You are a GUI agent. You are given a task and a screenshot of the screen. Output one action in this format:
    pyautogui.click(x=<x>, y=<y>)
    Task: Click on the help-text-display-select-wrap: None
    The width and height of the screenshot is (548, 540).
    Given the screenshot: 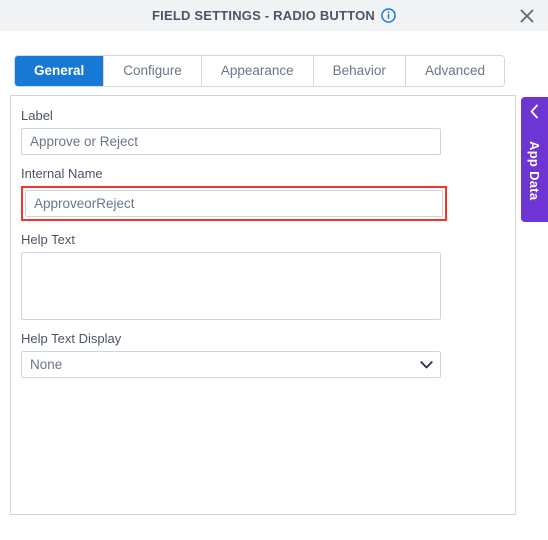 What is the action you would take?
    pyautogui.click(x=231, y=364)
    